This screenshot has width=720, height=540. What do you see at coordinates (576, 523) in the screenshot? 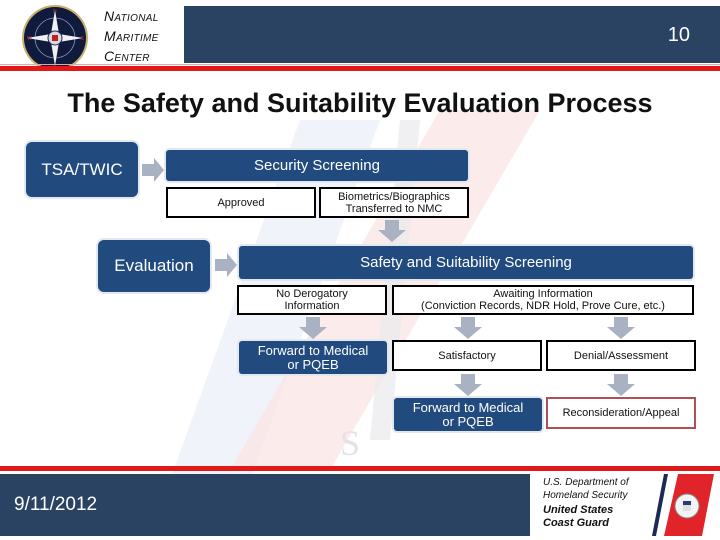
I see `uscg-line-2: Coast Guard` at bounding box center [576, 523].